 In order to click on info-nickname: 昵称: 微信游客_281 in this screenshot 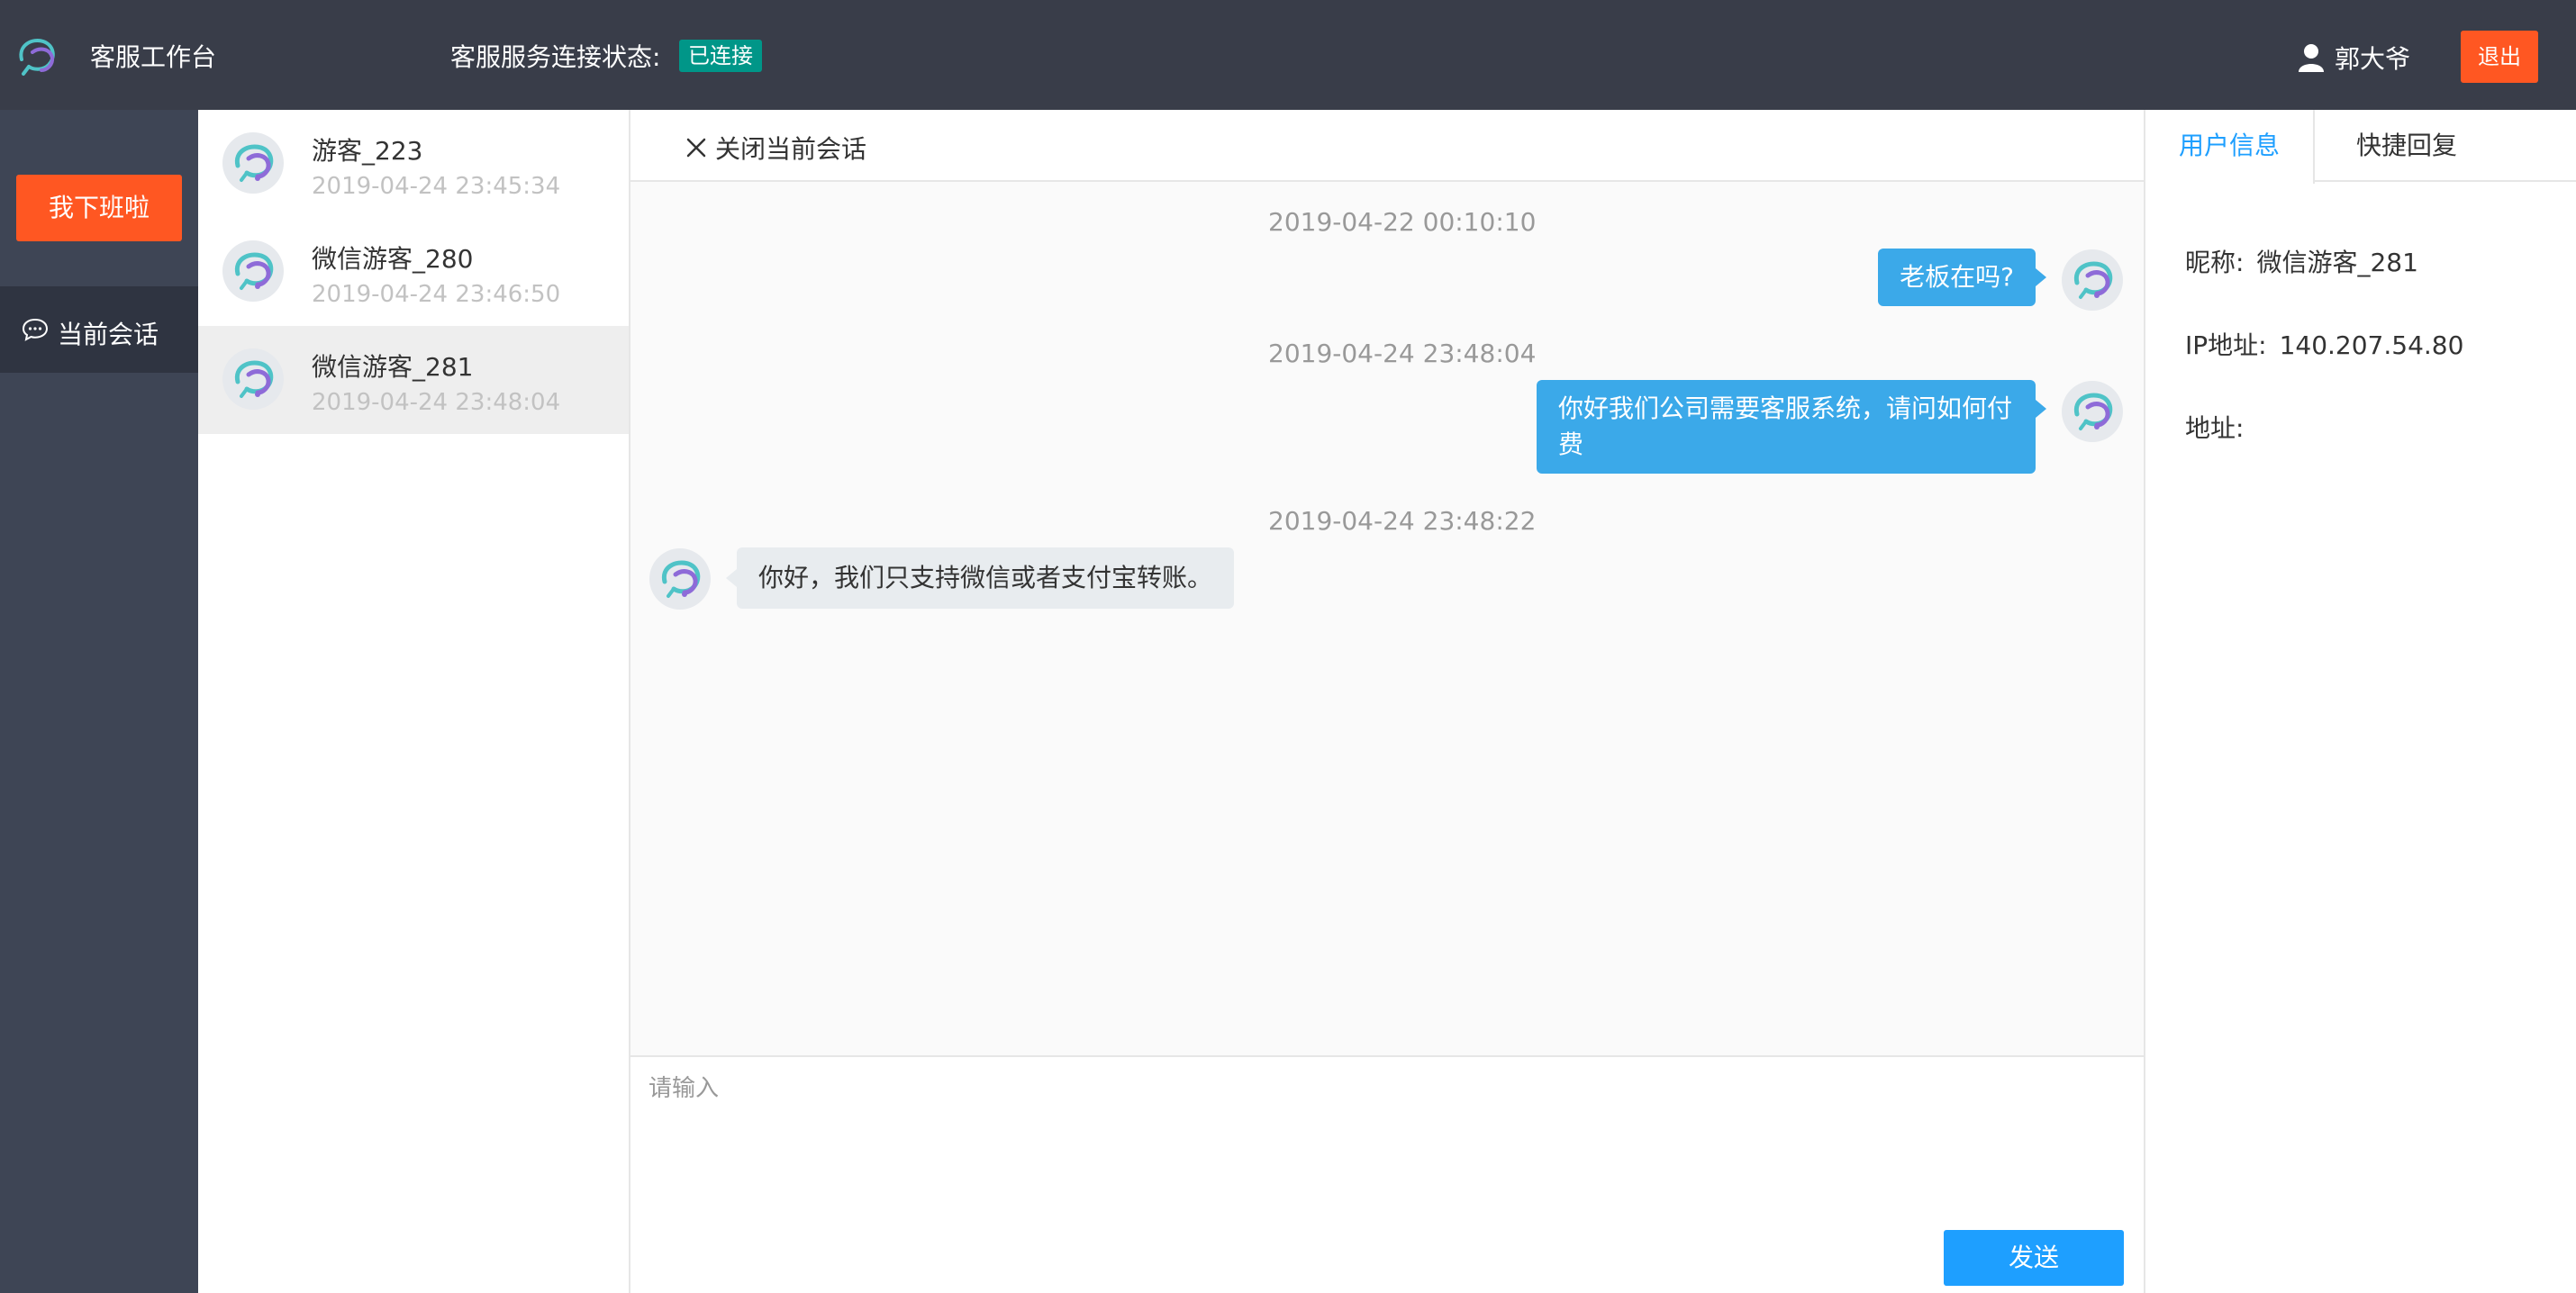, I will do `click(2301, 261)`.